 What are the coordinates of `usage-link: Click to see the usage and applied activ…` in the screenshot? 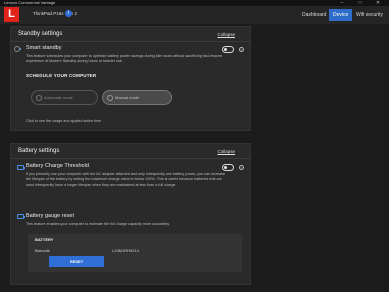 It's located at (126, 121).